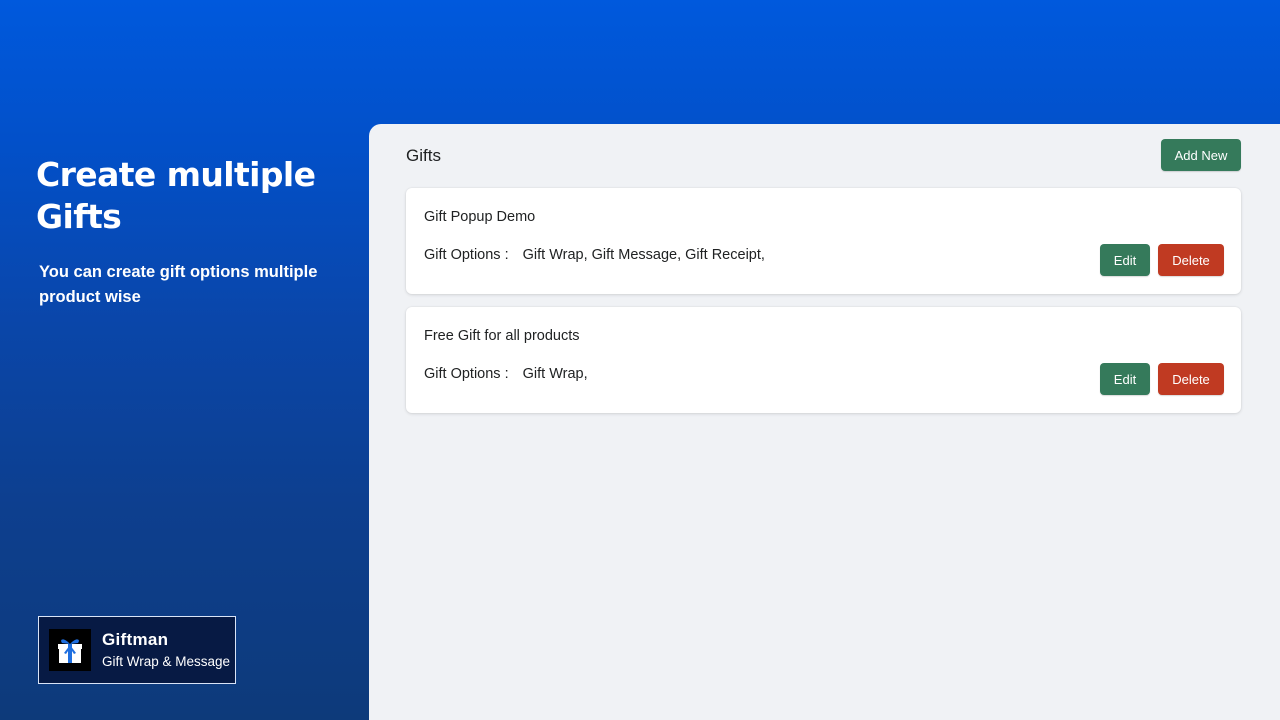 Image resolution: width=1280 pixels, height=720 pixels. I want to click on hero-heading: Create multiple Gifts, so click(176, 195).